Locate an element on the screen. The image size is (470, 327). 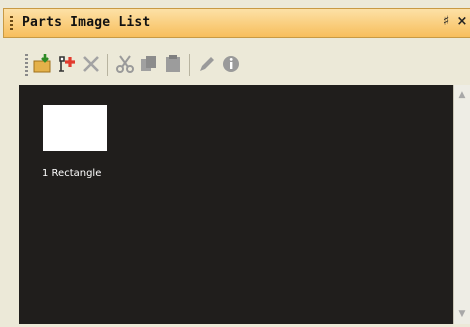
scroll-up-icon: ▲ is located at coordinates (462, 95).